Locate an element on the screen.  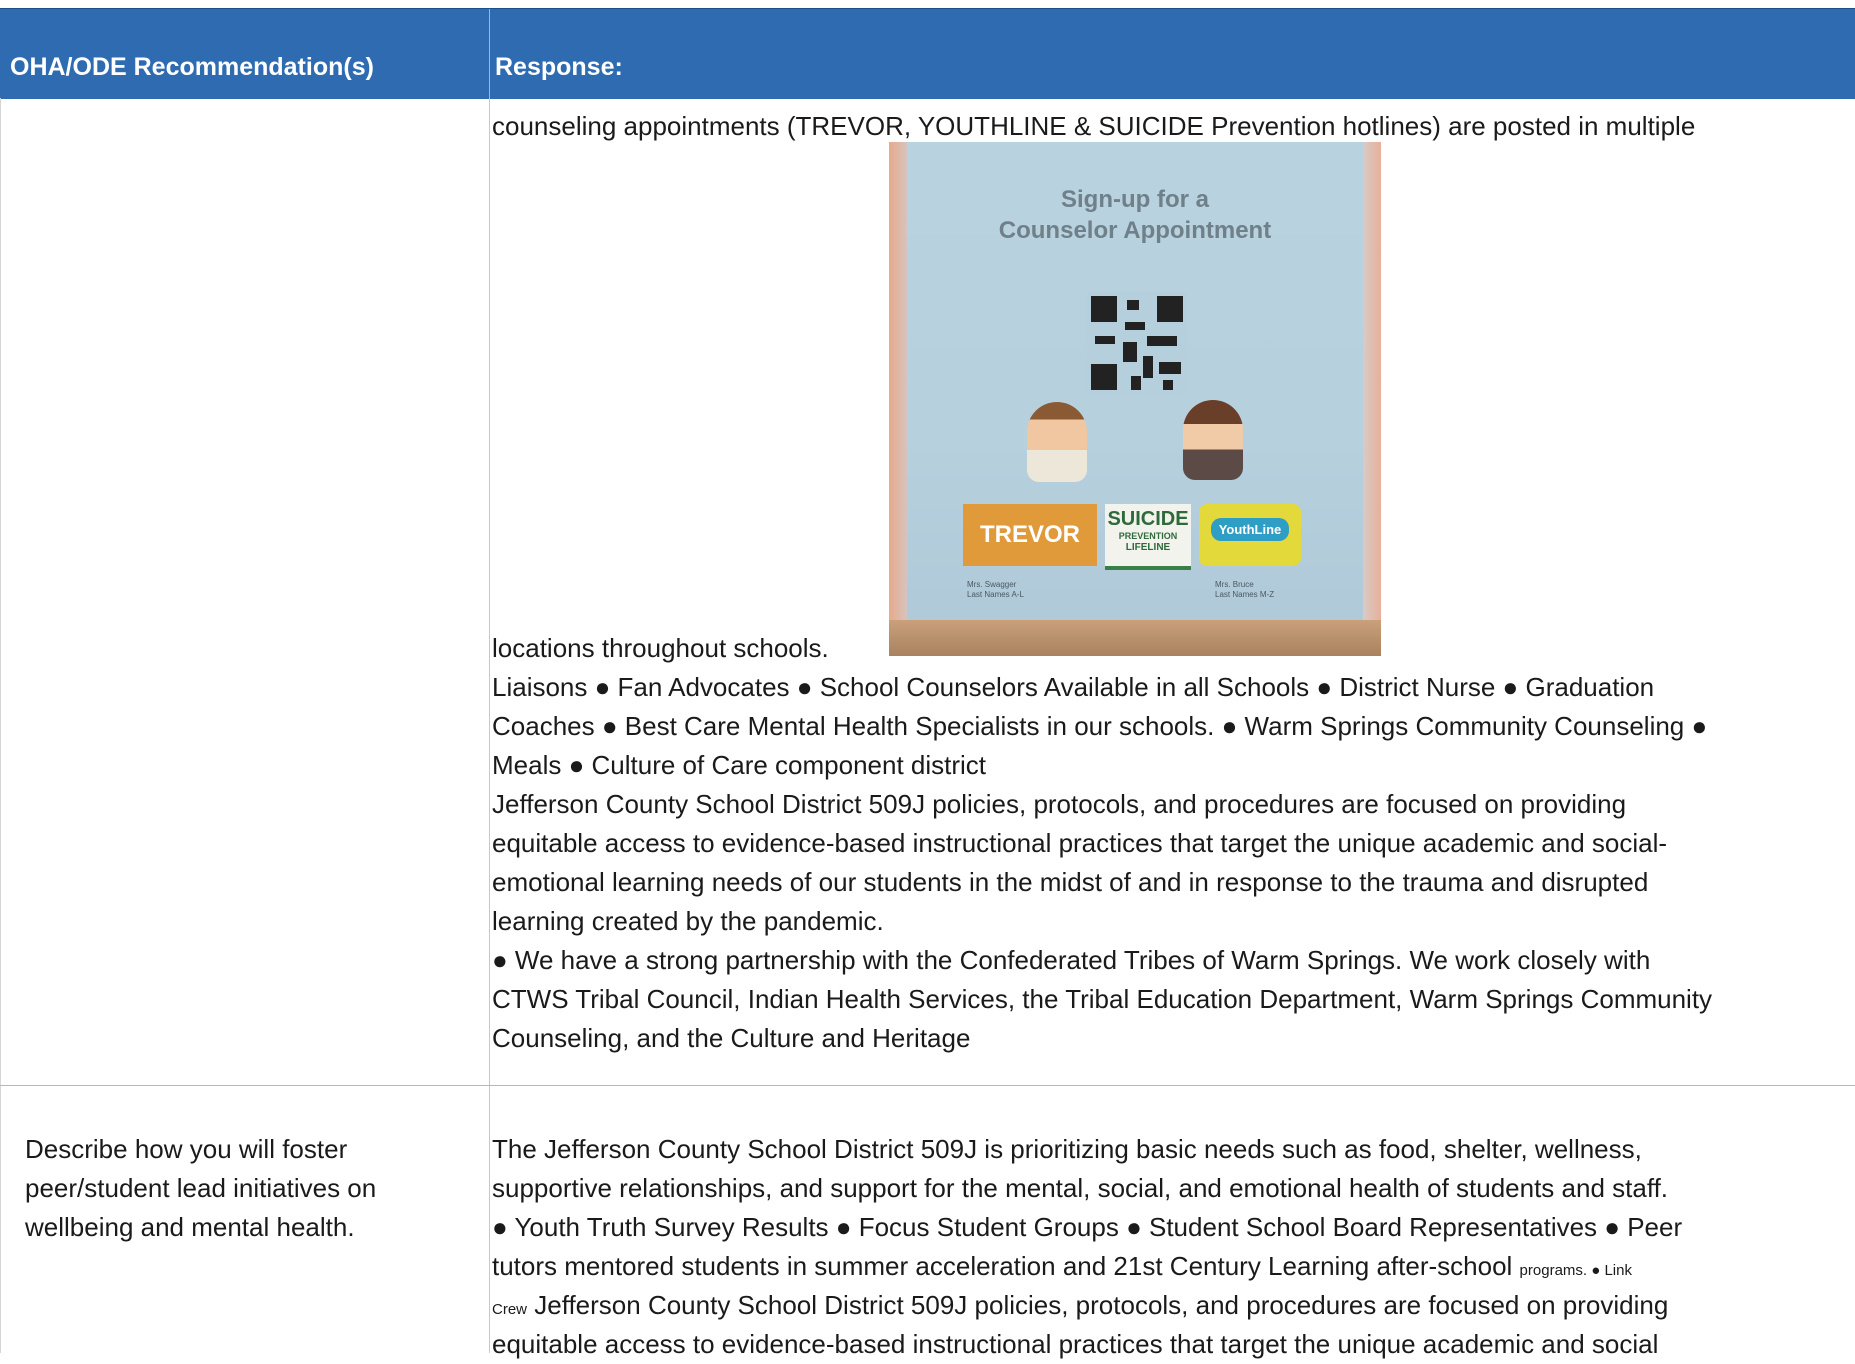
row1-text-line: Counseling, and the Culture and Heritage is located at coordinates (731, 1038).